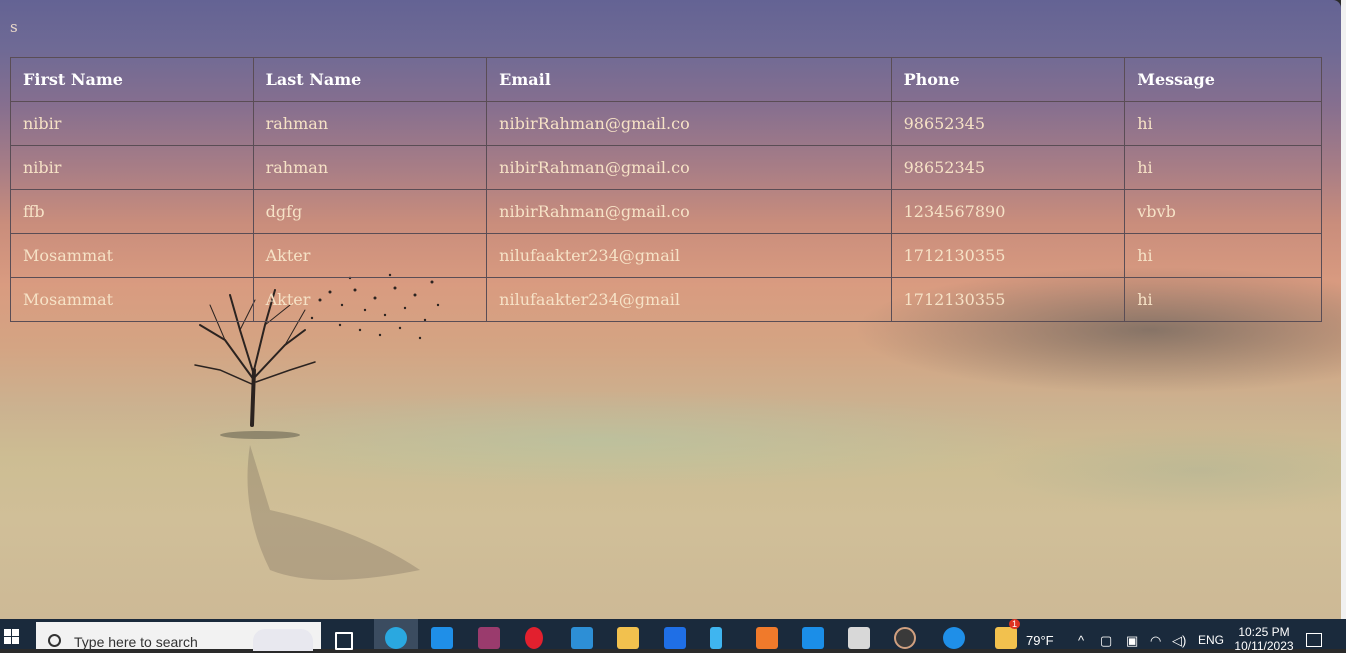  What do you see at coordinates (489, 638) in the screenshot?
I see `winrar-icon` at bounding box center [489, 638].